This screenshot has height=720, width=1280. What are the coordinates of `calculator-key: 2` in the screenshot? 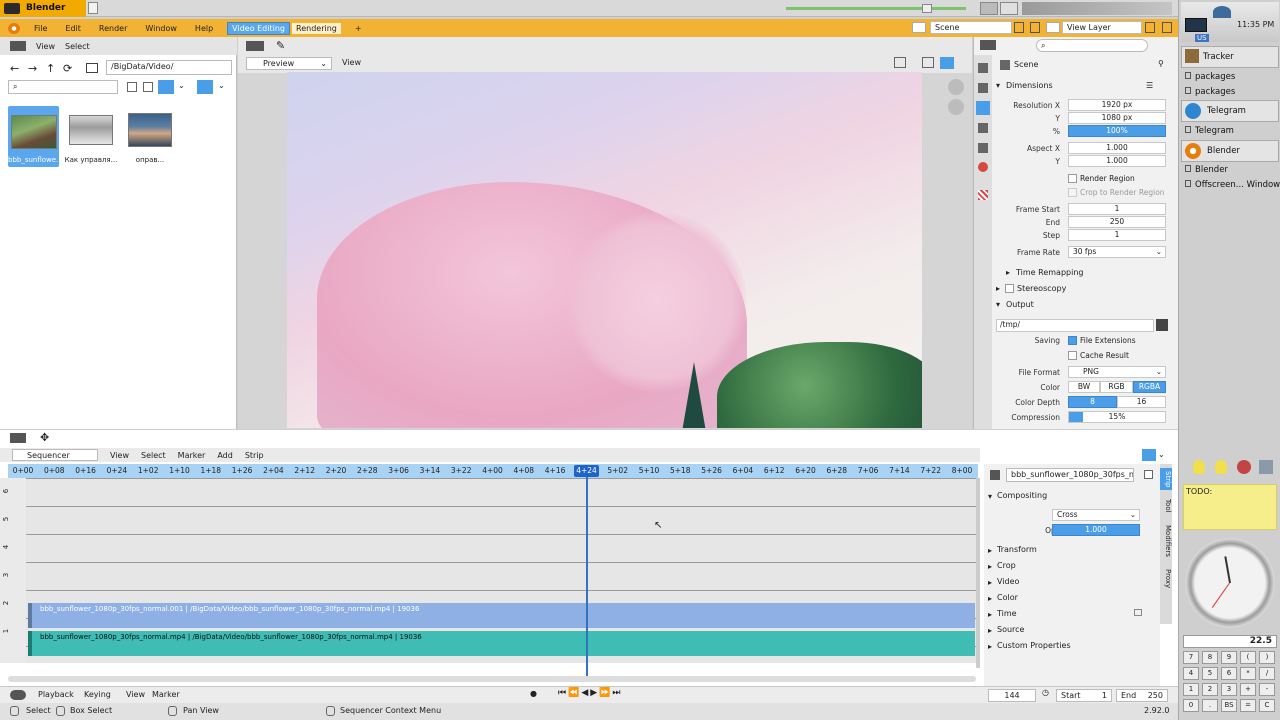 It's located at (1210, 689).